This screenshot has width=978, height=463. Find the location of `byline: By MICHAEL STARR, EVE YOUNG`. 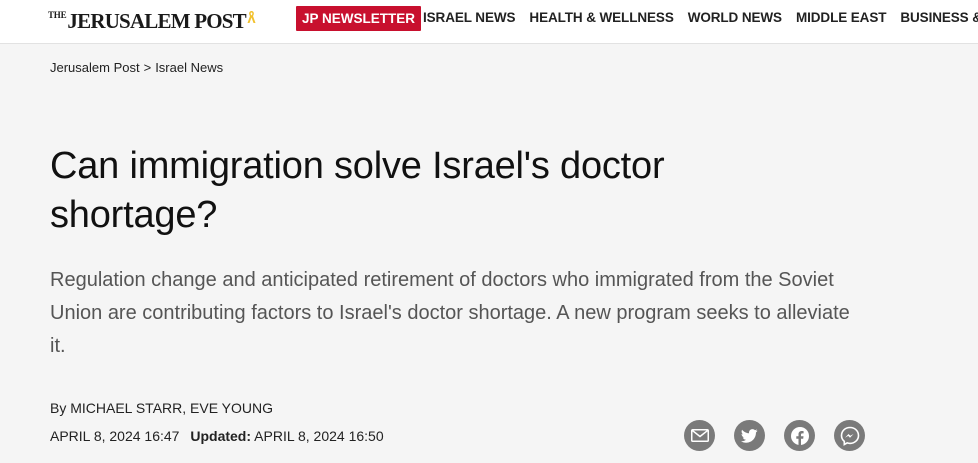

byline: By MICHAEL STARR, EVE YOUNG is located at coordinates (161, 408).